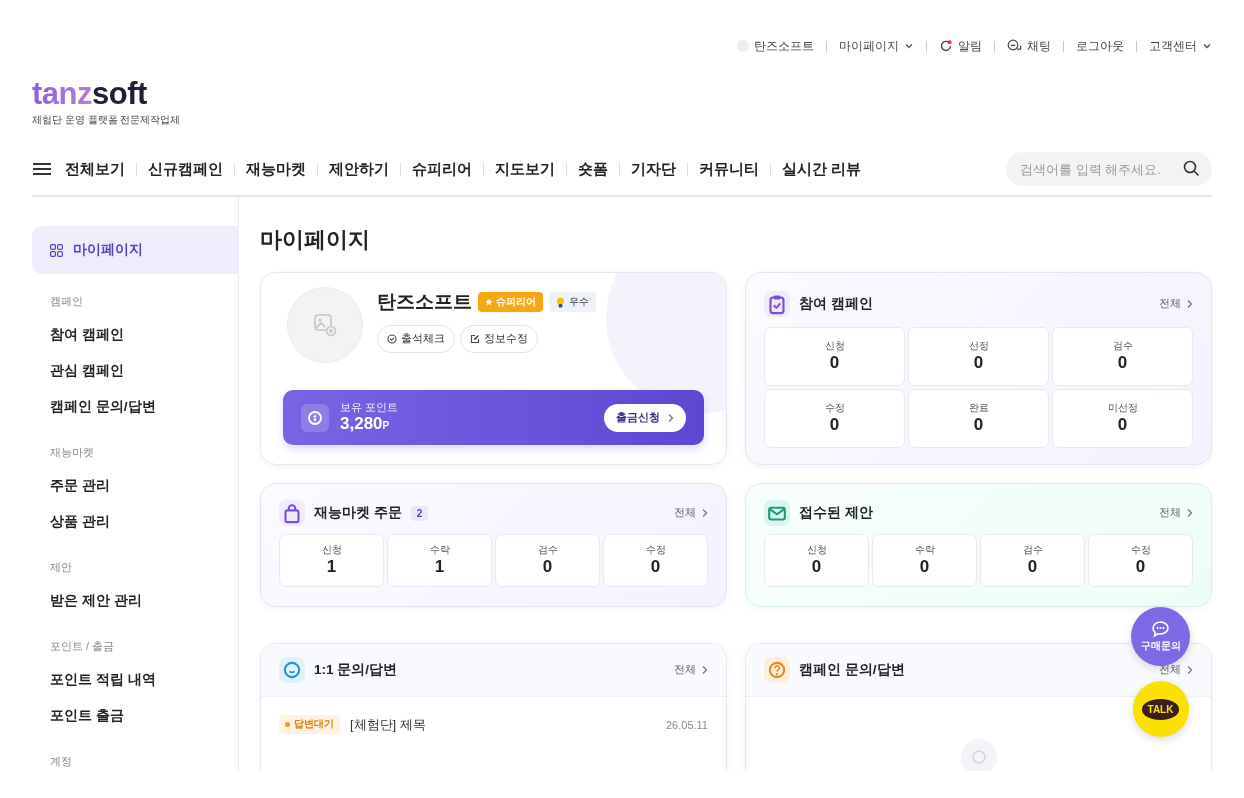 The height and width of the screenshot is (798, 1244). Describe the element at coordinates (355, 670) in the screenshot. I see `card-title: 1:1 문의/답변` at that location.